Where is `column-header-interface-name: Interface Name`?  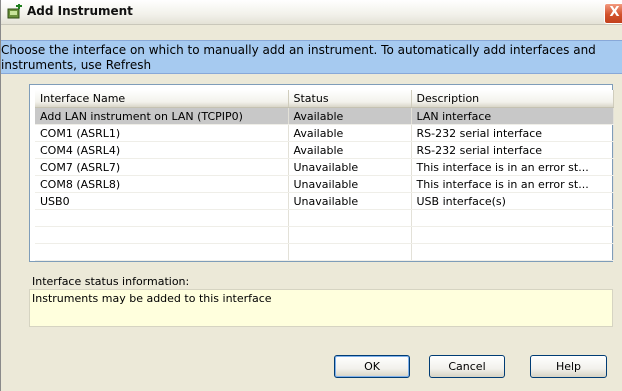
column-header-interface-name: Interface Name is located at coordinates (162, 99).